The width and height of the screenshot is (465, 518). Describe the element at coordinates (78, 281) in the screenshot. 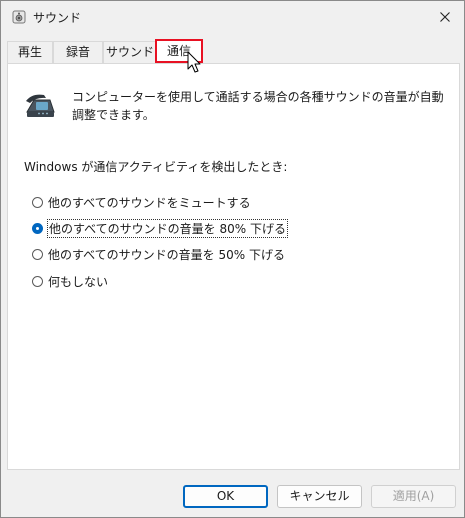

I see `option-label: 何もしない` at that location.